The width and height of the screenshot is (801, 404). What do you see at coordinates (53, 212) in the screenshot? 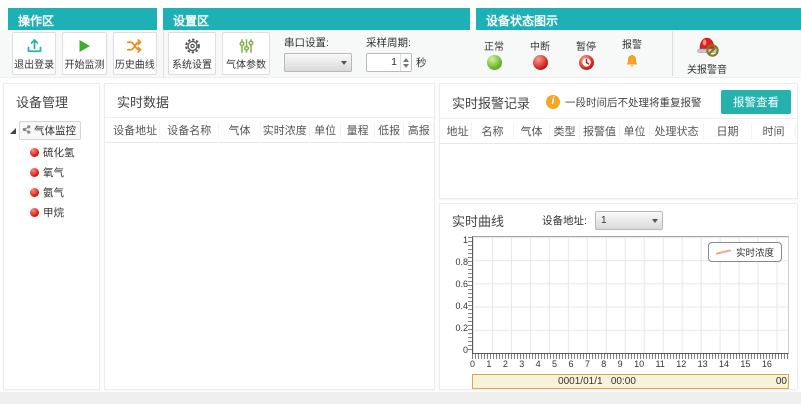
I see `tree-item-label: 甲烷` at bounding box center [53, 212].